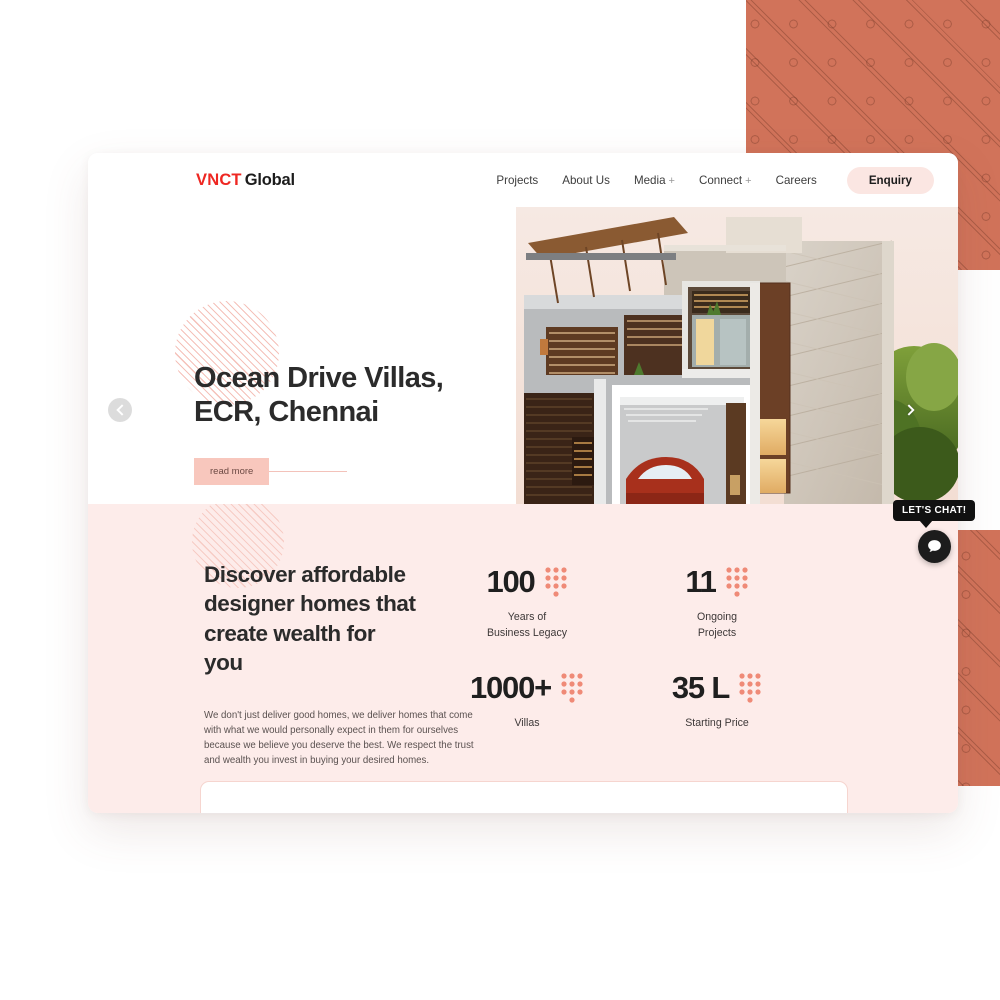 This screenshot has width=1000, height=1000. I want to click on enquiry-button: Enquiry, so click(890, 180).